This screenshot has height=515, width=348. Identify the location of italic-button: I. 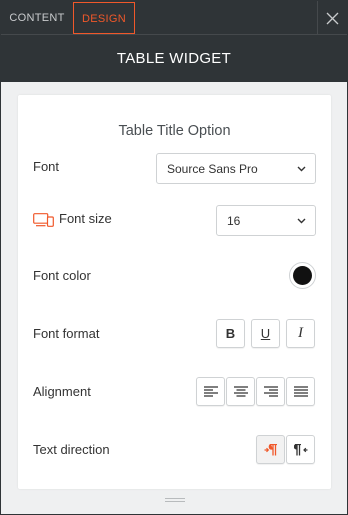
(300, 333).